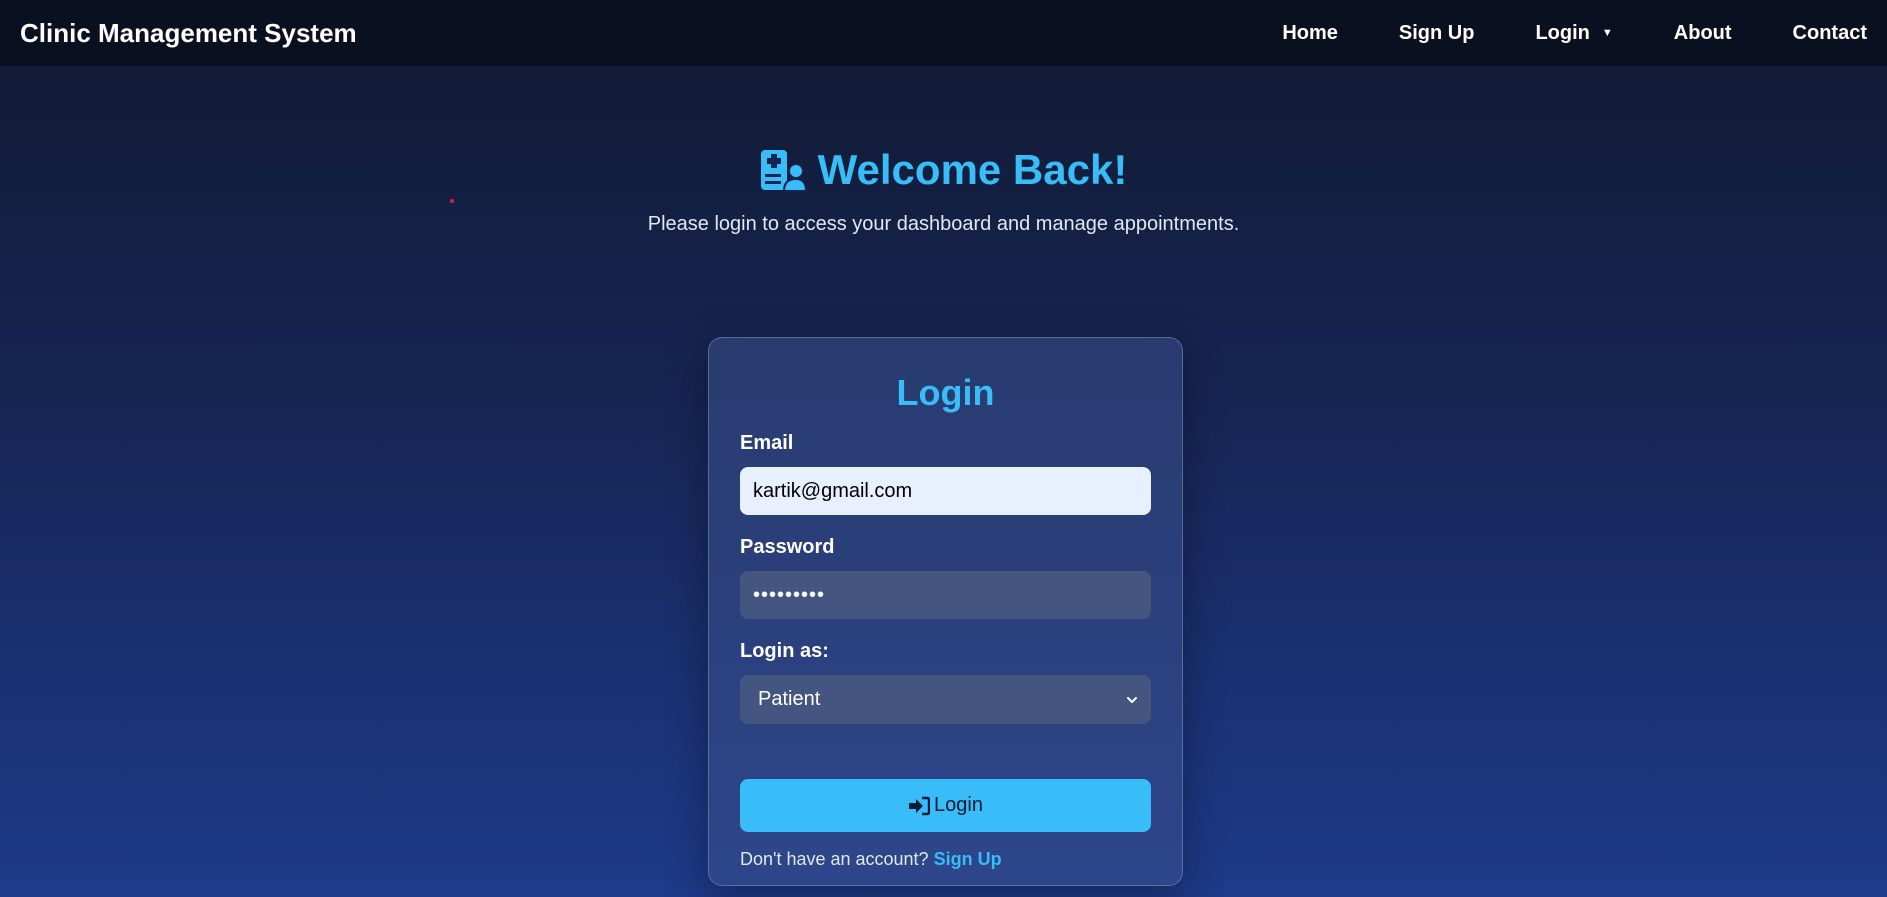 This screenshot has height=897, width=1887. I want to click on role-select-value: Patient, so click(789, 699).